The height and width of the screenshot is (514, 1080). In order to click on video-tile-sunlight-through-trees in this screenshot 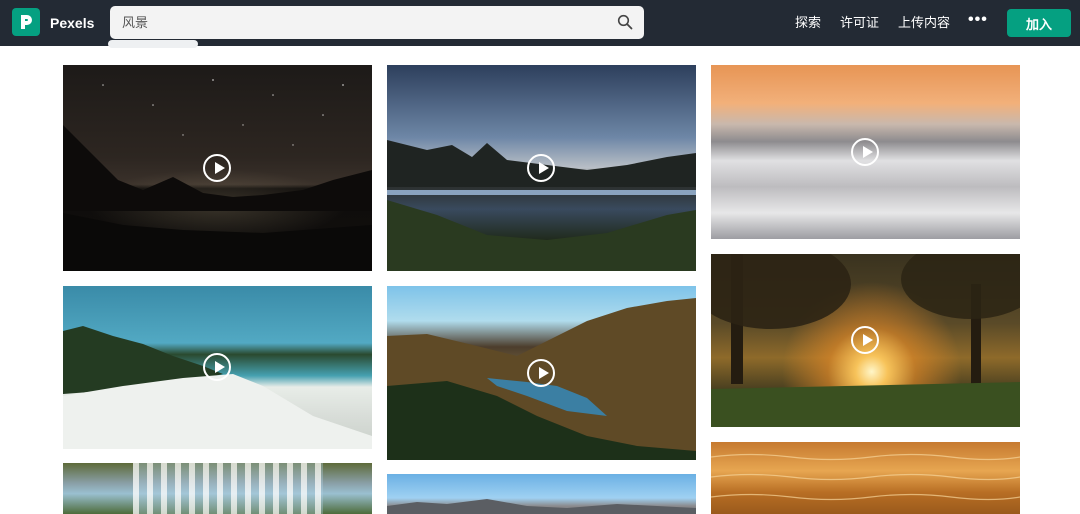, I will do `click(865, 340)`.